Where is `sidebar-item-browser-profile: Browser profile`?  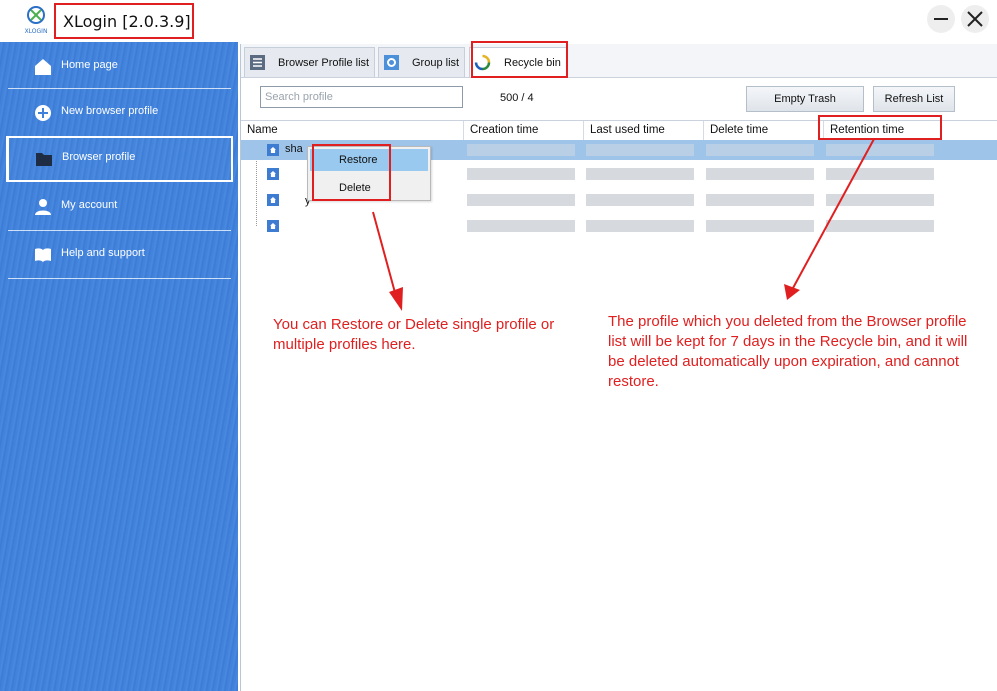 sidebar-item-browser-profile: Browser profile is located at coordinates (119, 159).